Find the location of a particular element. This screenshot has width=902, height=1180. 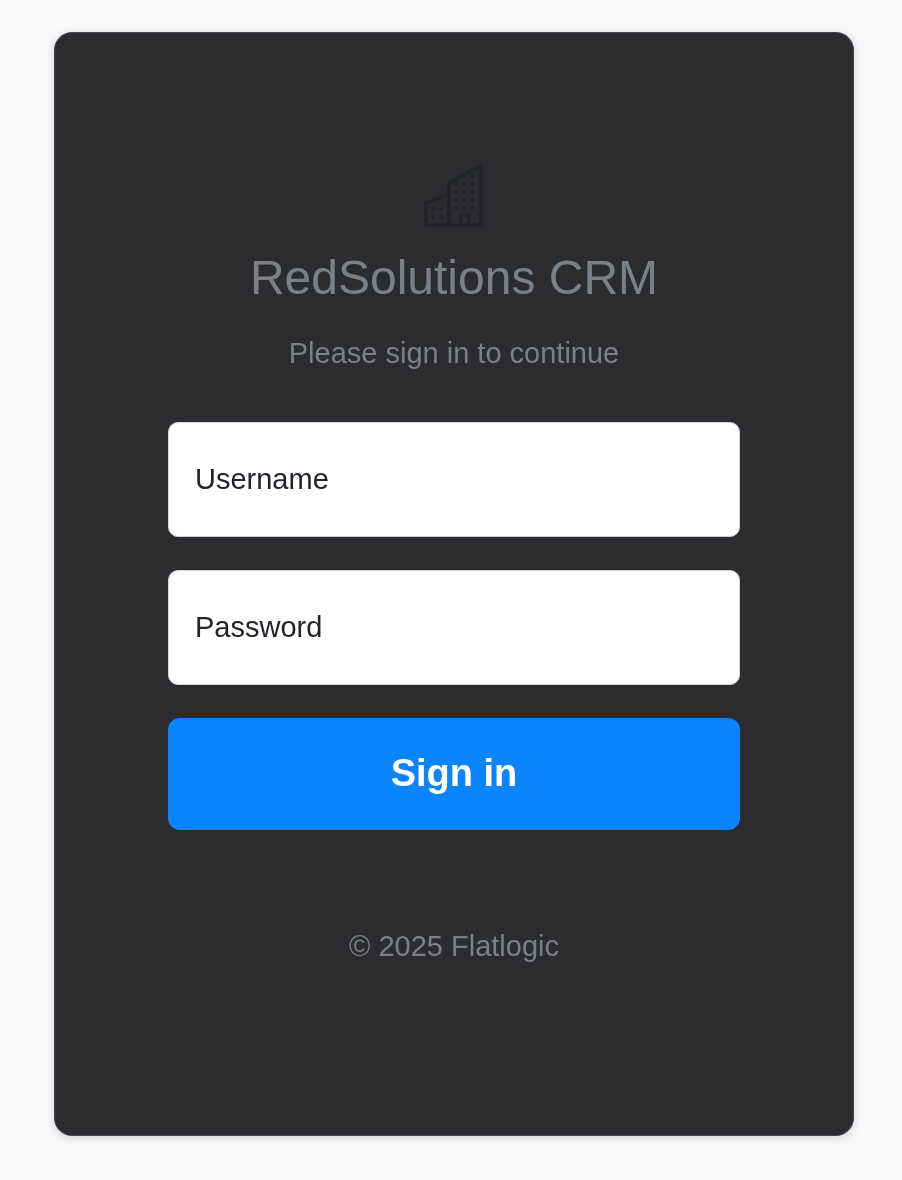

password-field: Password is located at coordinates (454, 627).